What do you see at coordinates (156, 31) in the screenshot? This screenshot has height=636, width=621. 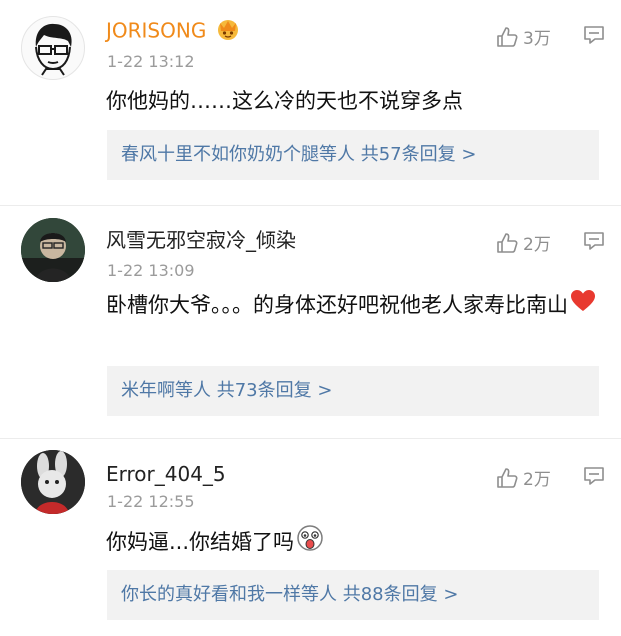 I see `username-text: JORISONG` at bounding box center [156, 31].